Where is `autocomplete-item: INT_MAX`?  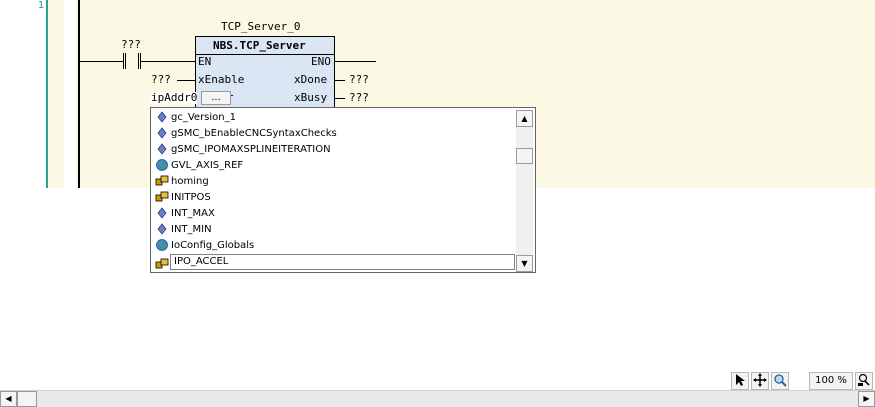 autocomplete-item: INT_MAX is located at coordinates (185, 214).